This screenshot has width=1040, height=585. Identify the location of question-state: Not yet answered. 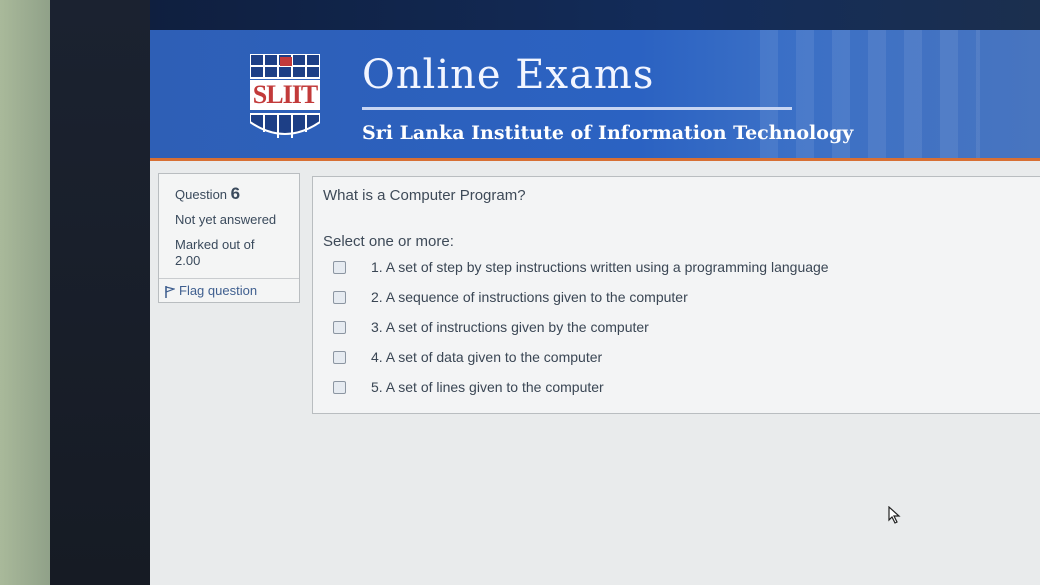
(226, 219).